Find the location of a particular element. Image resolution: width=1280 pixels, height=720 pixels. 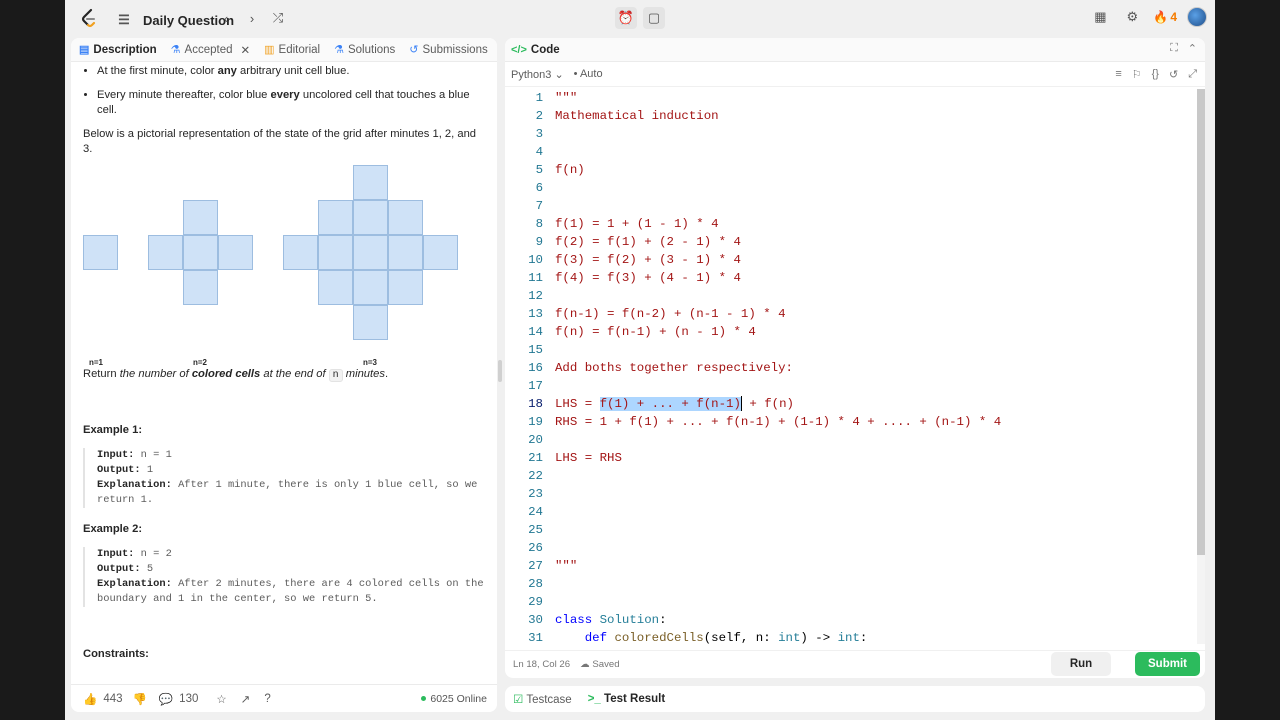

collapse-icon: ⌃ is located at coordinates (1192, 48).